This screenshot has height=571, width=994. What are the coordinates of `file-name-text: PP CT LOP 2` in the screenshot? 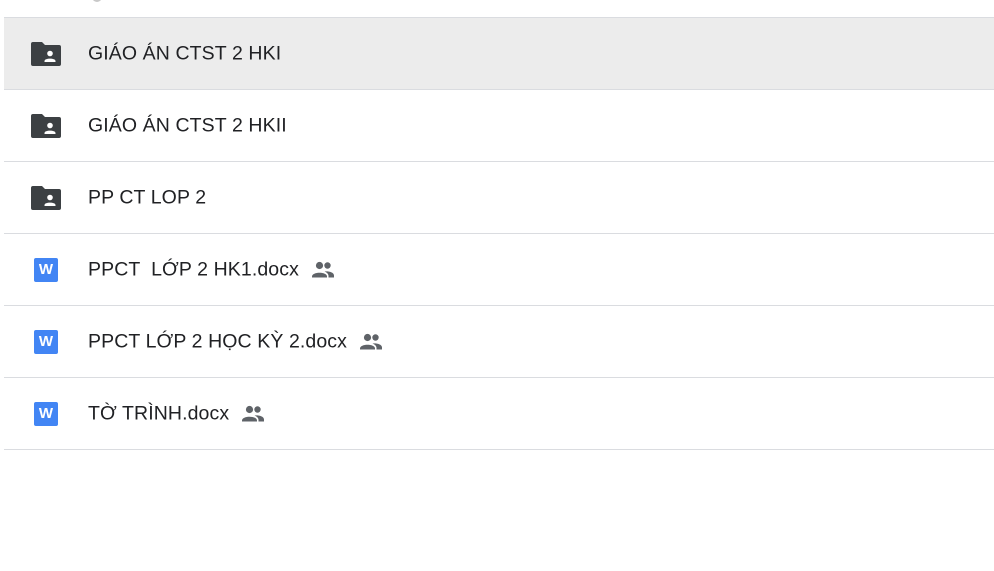 It's located at (147, 197).